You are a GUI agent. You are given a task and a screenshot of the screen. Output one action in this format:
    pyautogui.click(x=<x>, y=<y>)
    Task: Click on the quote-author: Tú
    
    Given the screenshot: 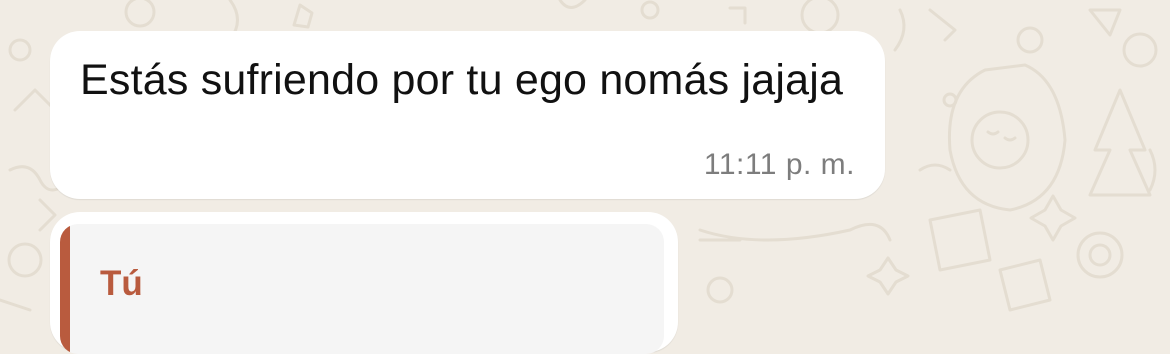 What is the action you would take?
    pyautogui.click(x=121, y=283)
    